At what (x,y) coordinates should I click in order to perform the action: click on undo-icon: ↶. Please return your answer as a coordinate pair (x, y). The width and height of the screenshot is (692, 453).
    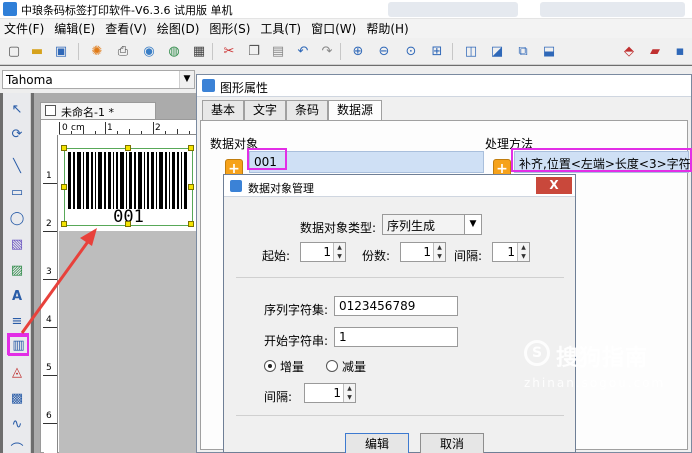
    Looking at the image, I should click on (303, 51).